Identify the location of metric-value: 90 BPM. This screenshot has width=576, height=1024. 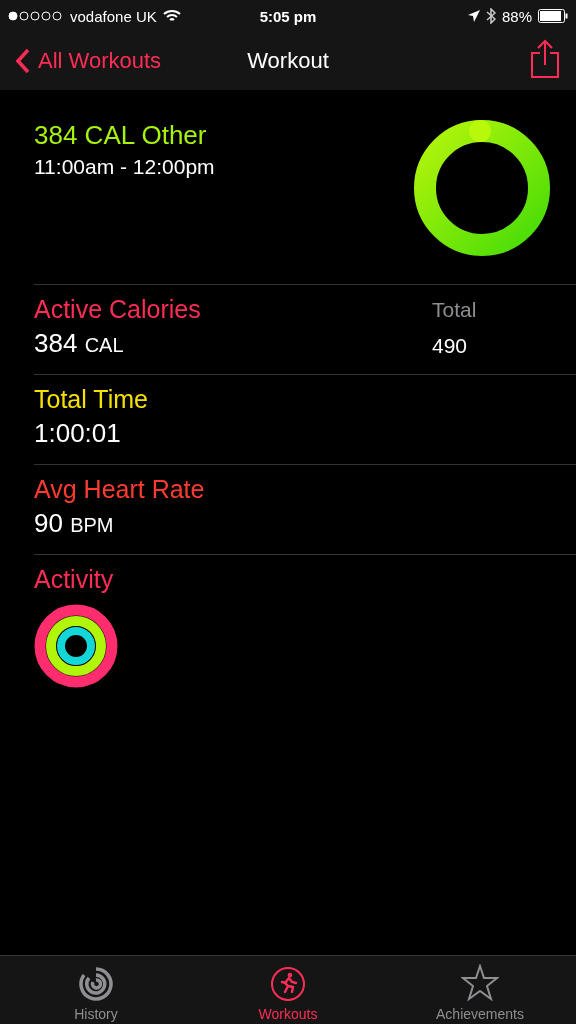
(74, 523).